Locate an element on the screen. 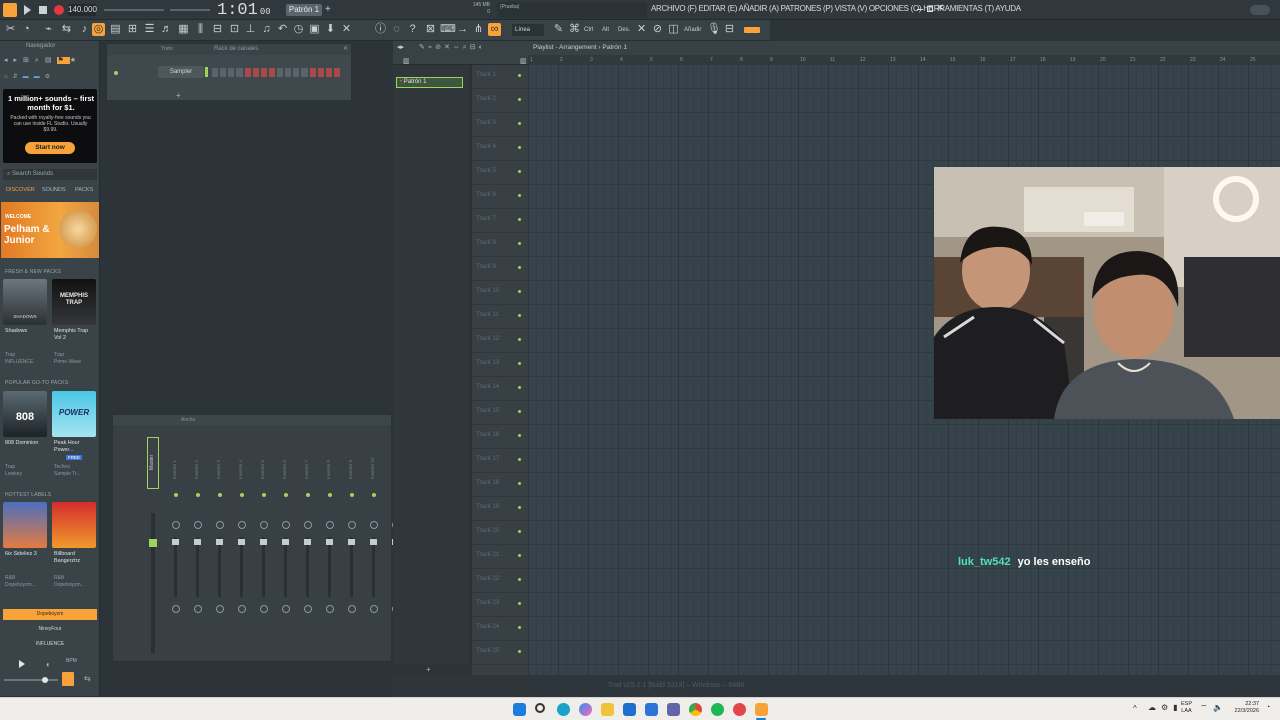 This screenshot has height=720, width=1280. paint-icon: ⌘ is located at coordinates (574, 29).